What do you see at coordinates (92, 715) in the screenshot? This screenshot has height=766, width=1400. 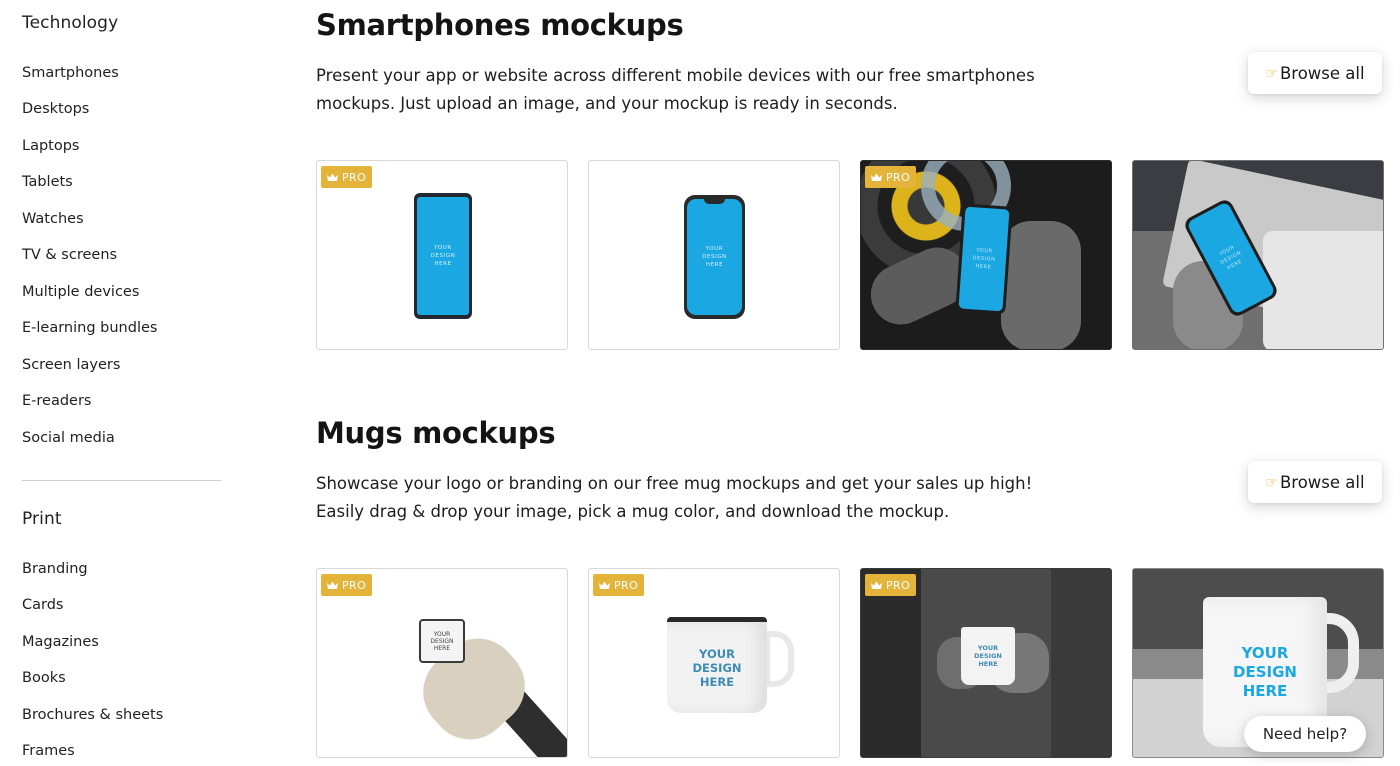 I see `sidebar-item-brochures-sheets: Brochures & sheets` at bounding box center [92, 715].